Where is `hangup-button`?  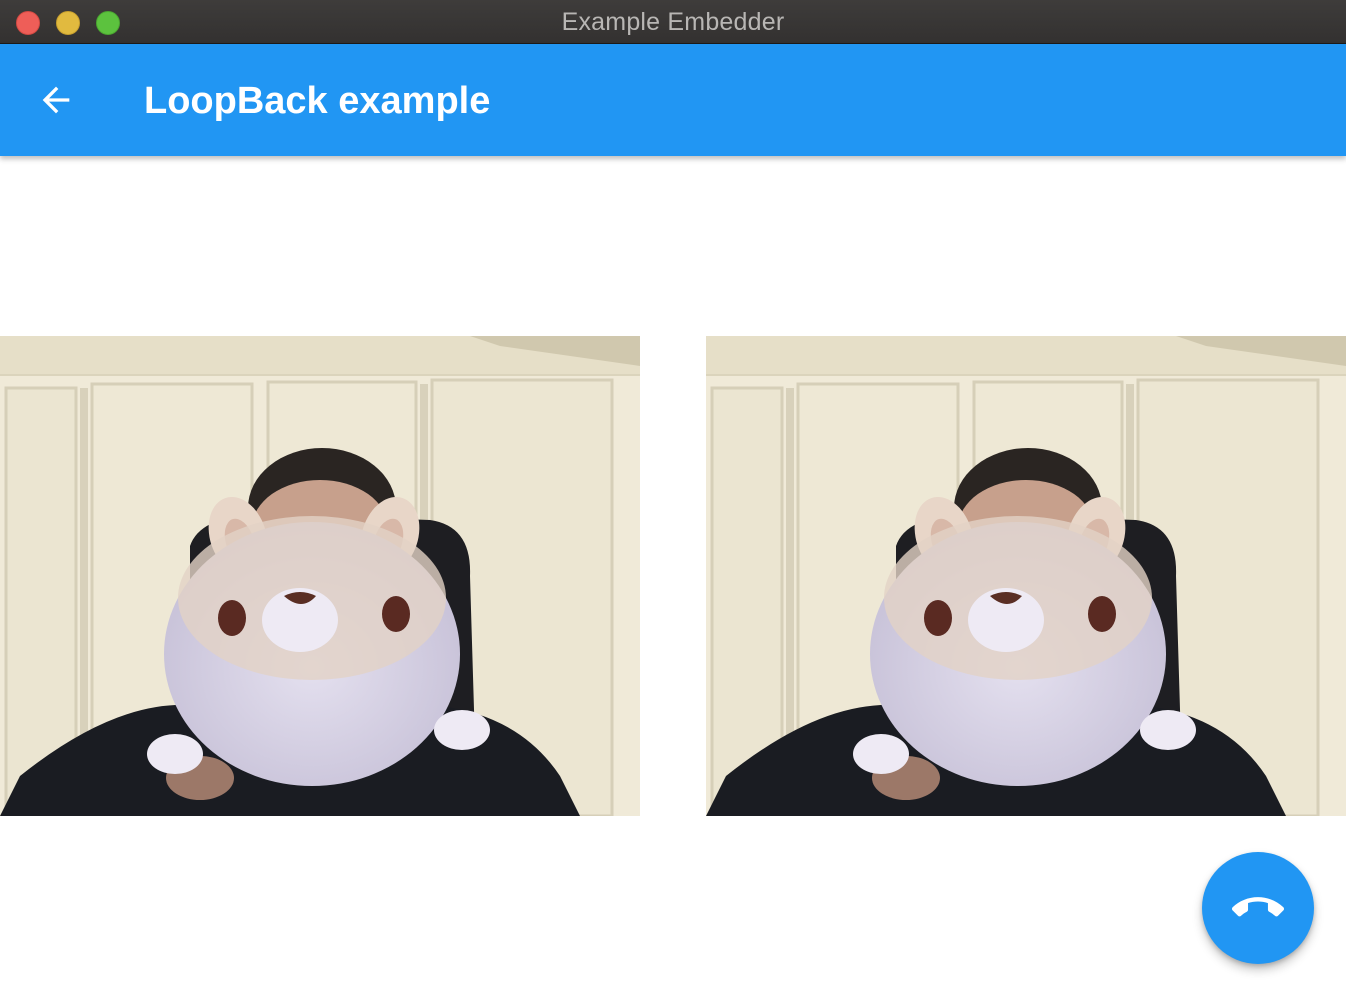 hangup-button is located at coordinates (1258, 908).